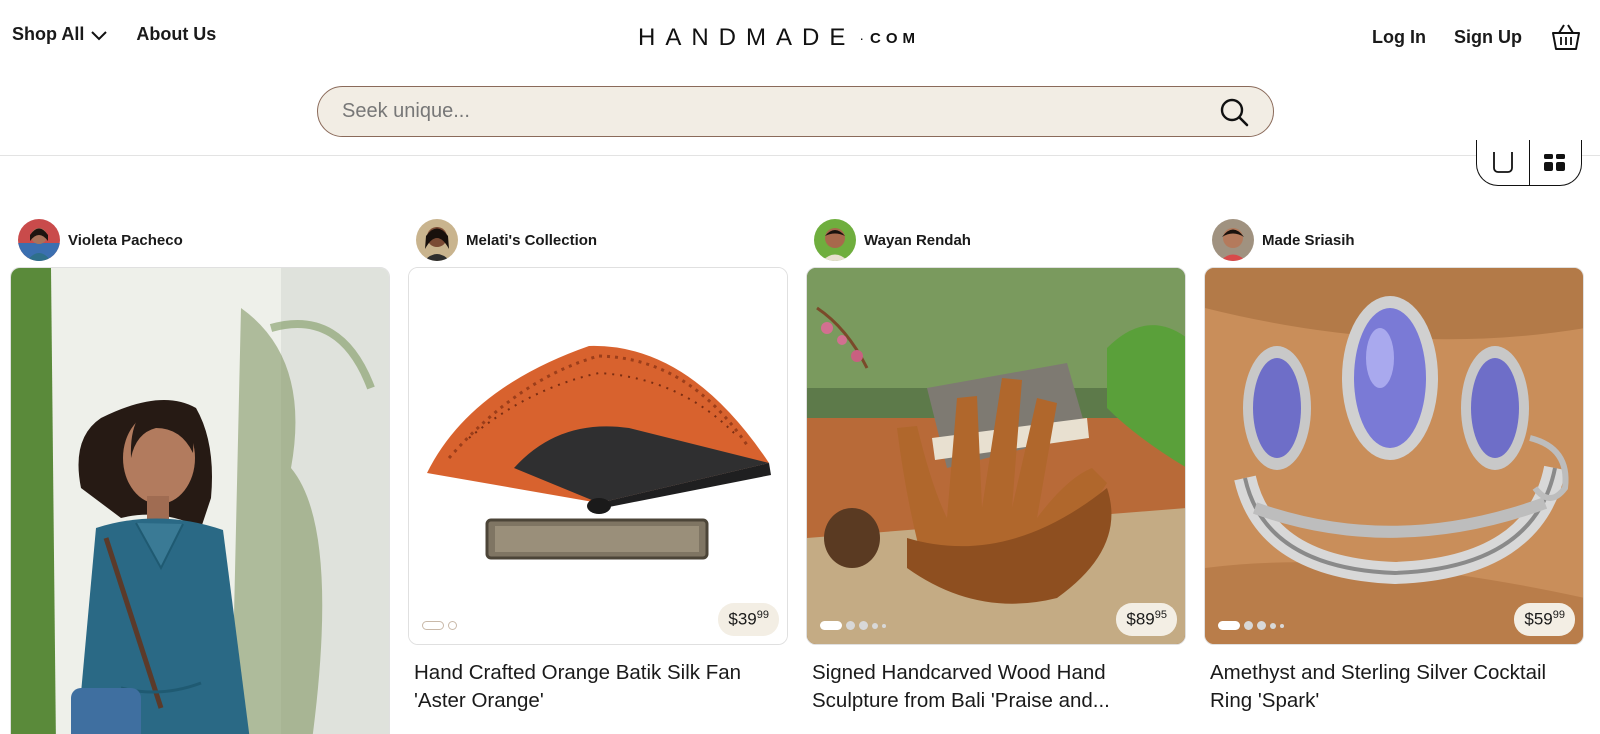 The height and width of the screenshot is (734, 1600). Describe the element at coordinates (1488, 37) in the screenshot. I see `sign-up-link: Sign Up` at that location.